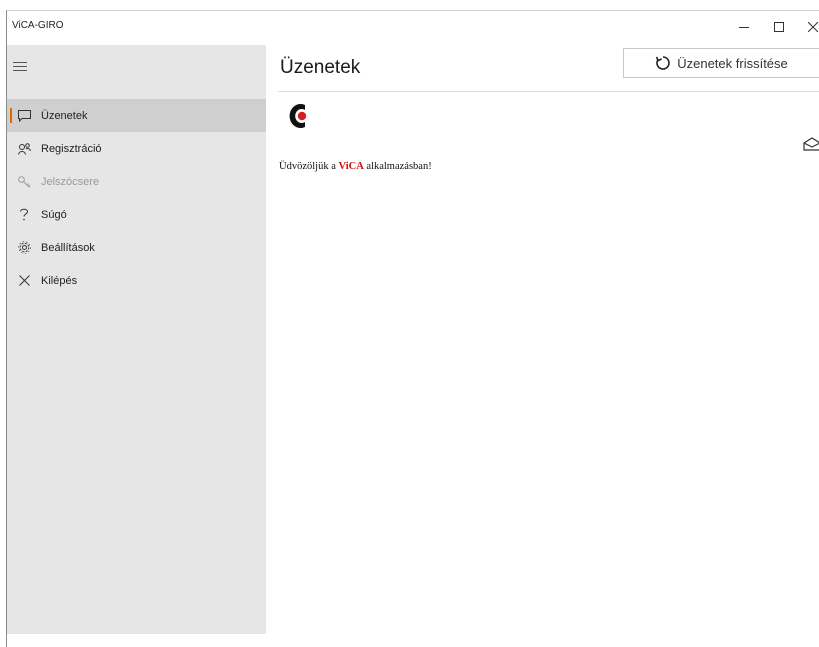 The width and height of the screenshot is (819, 647). What do you see at coordinates (136, 148) in the screenshot?
I see `sidebar-item-regisztracio: Regisztráció` at bounding box center [136, 148].